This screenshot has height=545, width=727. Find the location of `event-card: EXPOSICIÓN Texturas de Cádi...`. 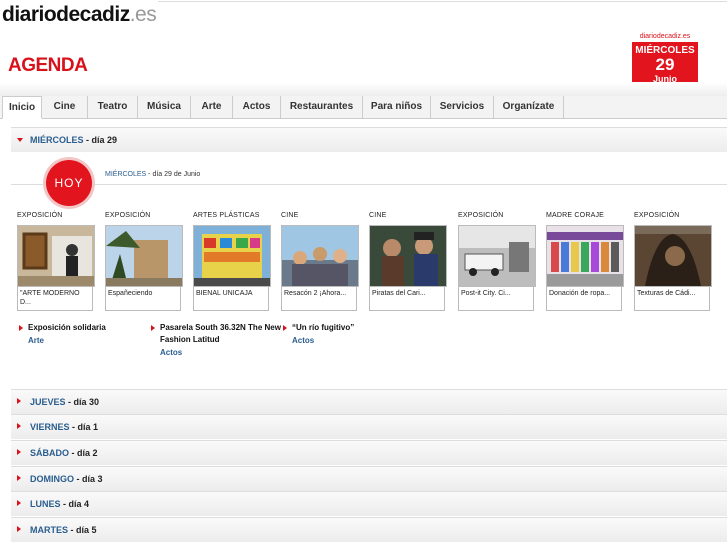

event-card: EXPOSICIÓN Texturas de Cádi... is located at coordinates (673, 261).